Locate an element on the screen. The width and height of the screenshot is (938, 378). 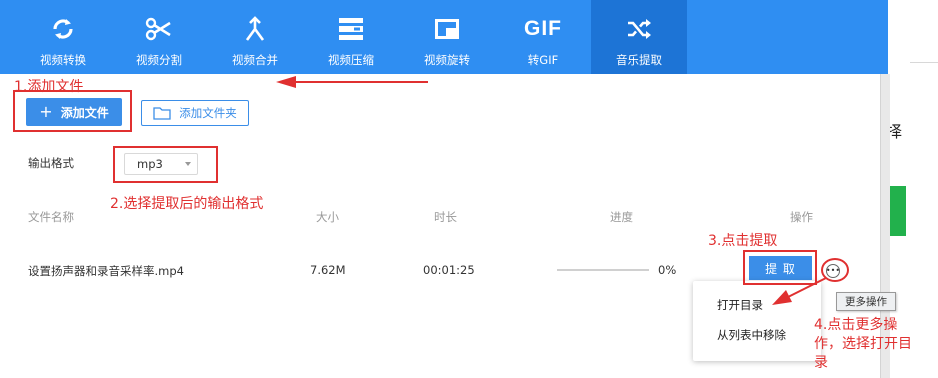
column-header-size: 大小 is located at coordinates (327, 217).